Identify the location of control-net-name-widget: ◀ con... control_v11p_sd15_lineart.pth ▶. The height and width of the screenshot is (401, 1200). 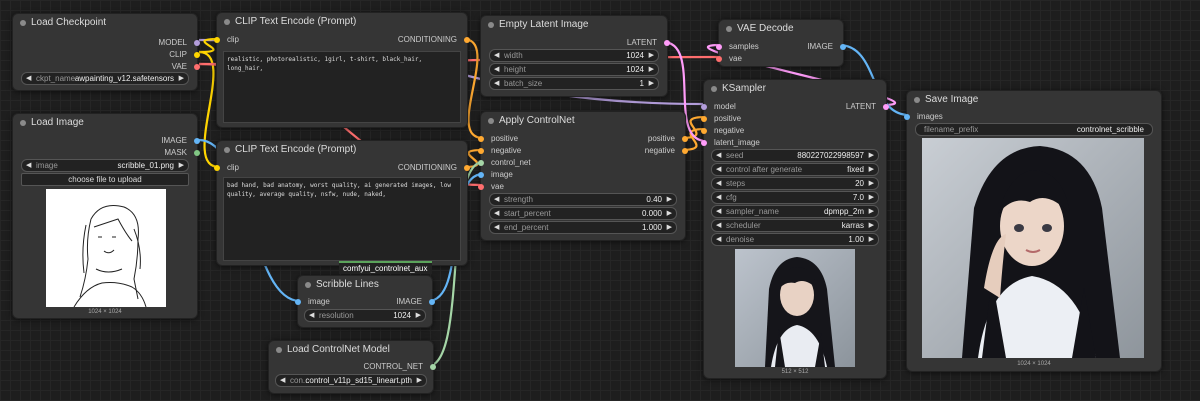
(351, 380).